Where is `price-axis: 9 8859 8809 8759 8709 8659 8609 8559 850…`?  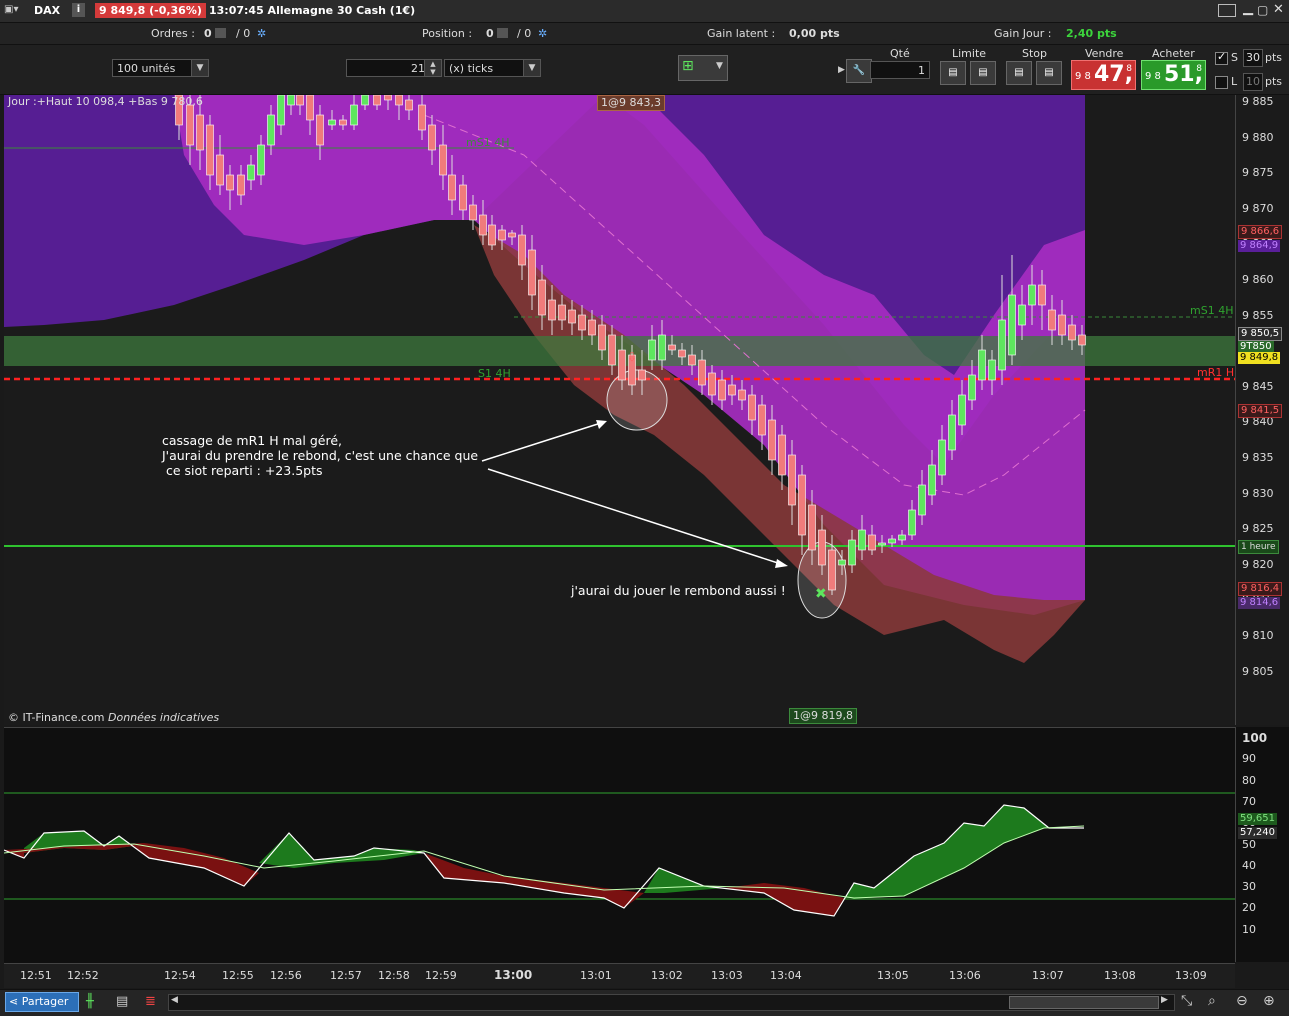 price-axis: 9 8859 8809 8759 8709 8659 8609 8559 850… is located at coordinates (1262, 410).